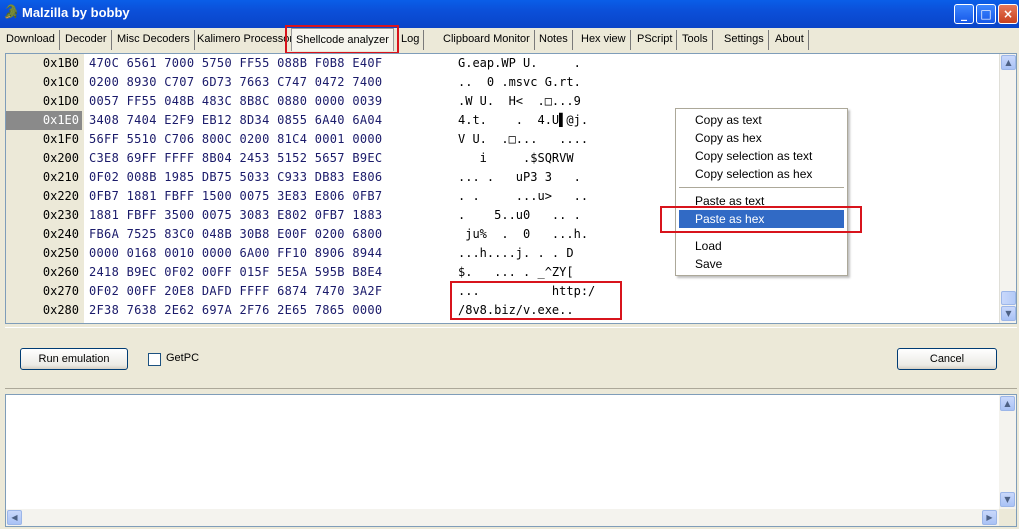 The height and width of the screenshot is (529, 1019). I want to click on row-ascii: G.eap.WP U. ., so click(519, 63).